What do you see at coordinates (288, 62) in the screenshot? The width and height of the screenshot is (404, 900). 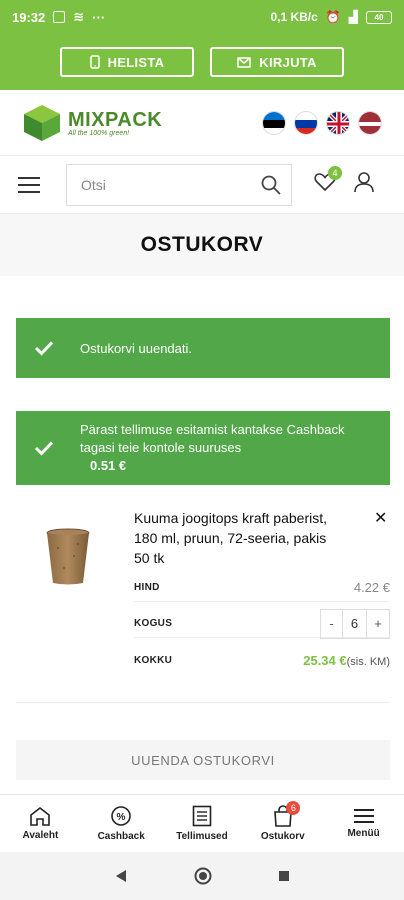 I see `write-button-label: KIRJUTA` at bounding box center [288, 62].